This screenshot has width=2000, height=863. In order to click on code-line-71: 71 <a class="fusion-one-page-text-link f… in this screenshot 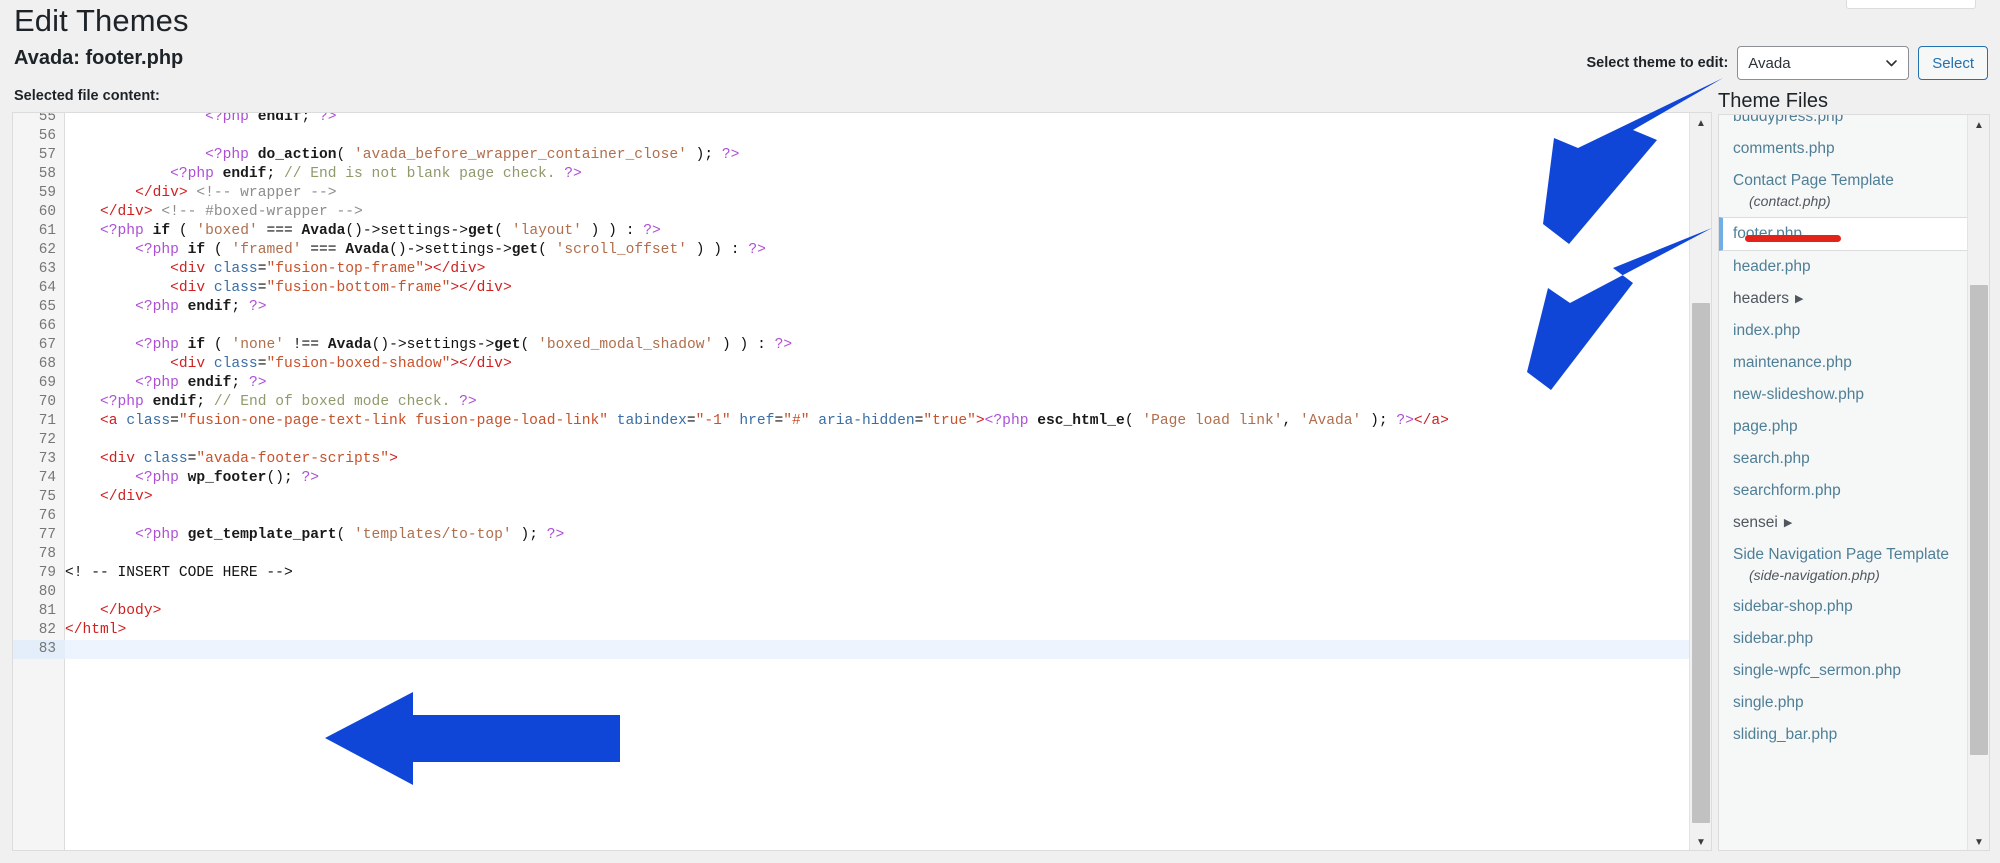, I will do `click(862, 421)`.